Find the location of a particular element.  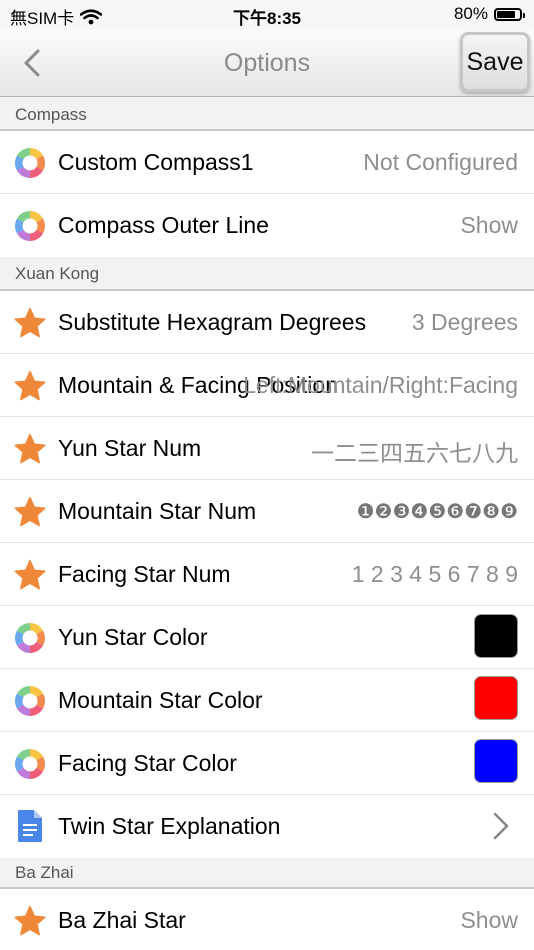

row-label: Substitute Hexagram Degrees is located at coordinates (212, 322).